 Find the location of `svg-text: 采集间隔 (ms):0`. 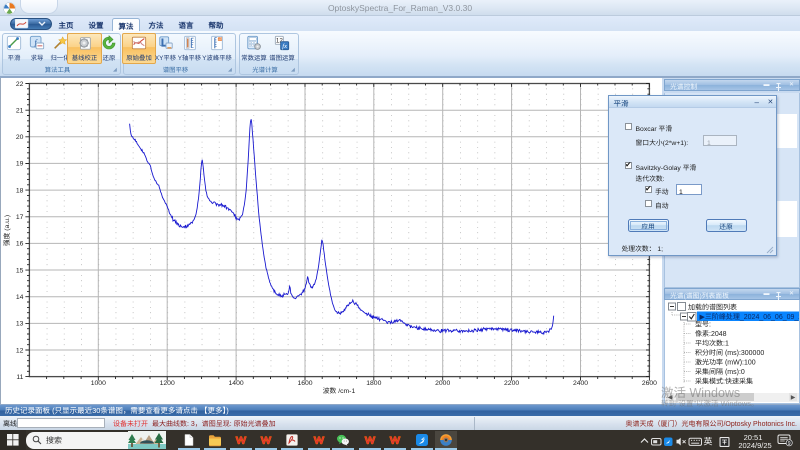

svg-text: 采集间隔 (ms):0 is located at coordinates (720, 372).